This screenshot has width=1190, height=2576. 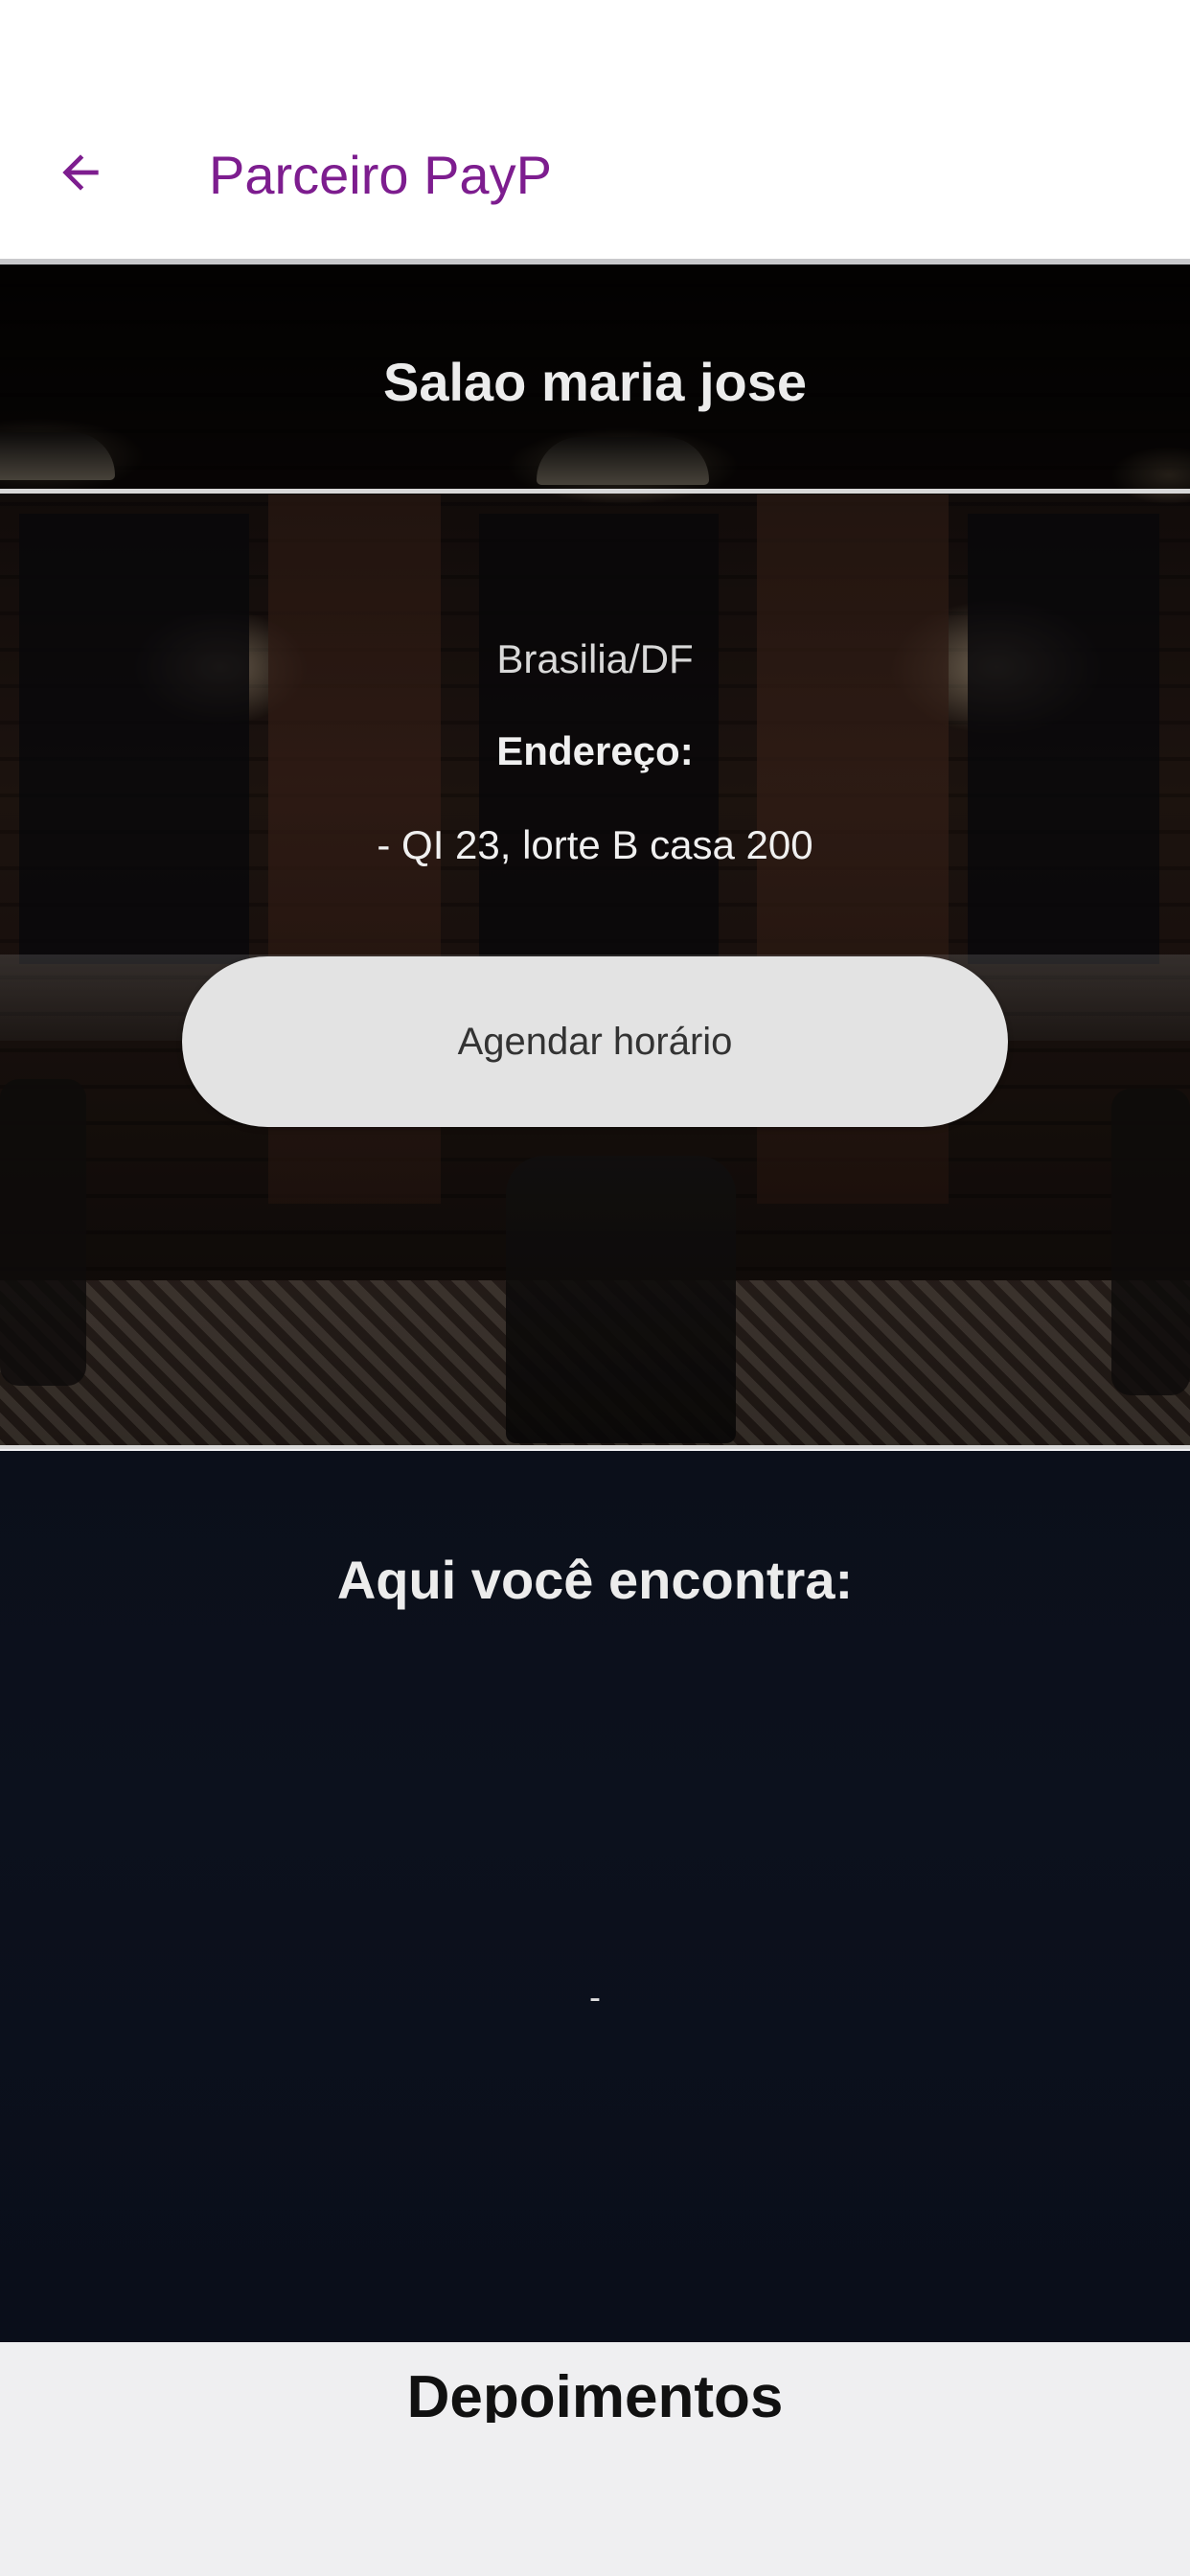 What do you see at coordinates (595, 844) in the screenshot?
I see `salon-address: - QI 23, lorte B casa 200` at bounding box center [595, 844].